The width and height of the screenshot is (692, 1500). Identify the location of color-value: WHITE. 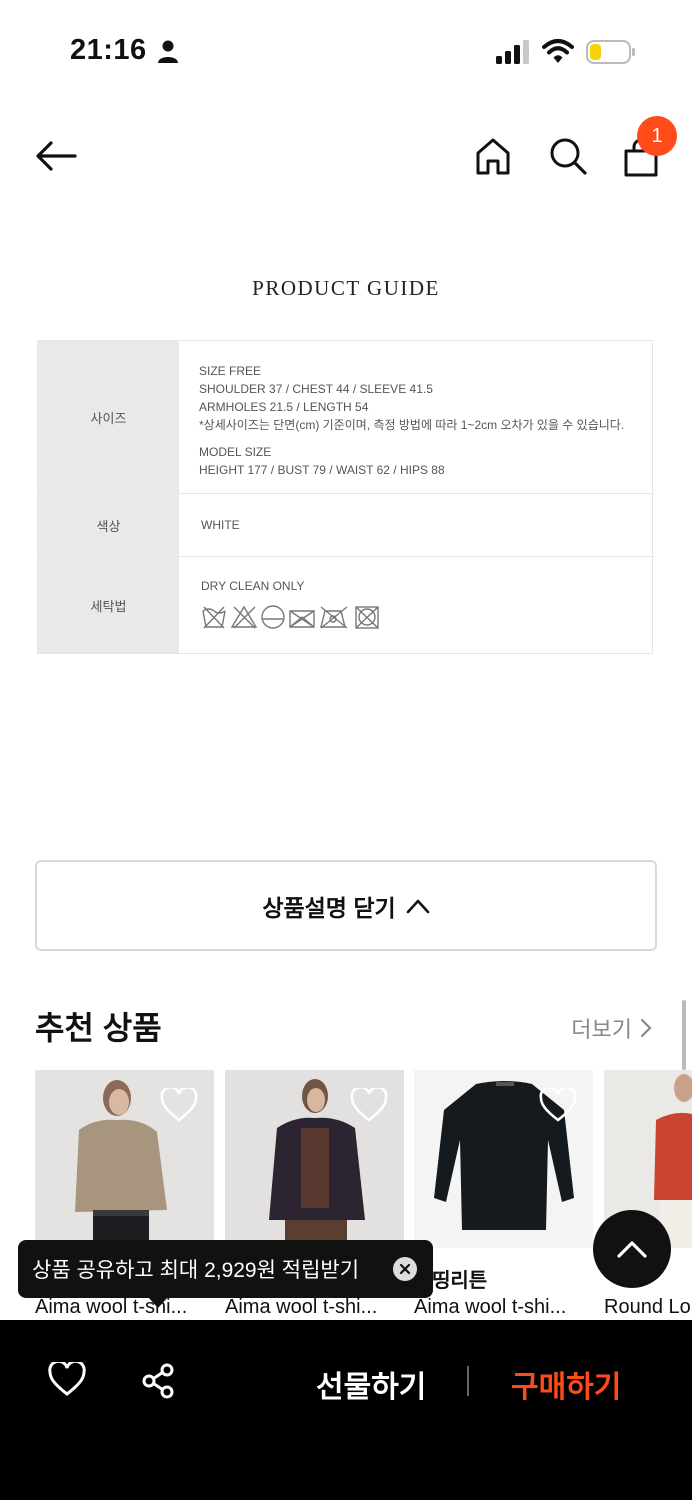
(220, 525).